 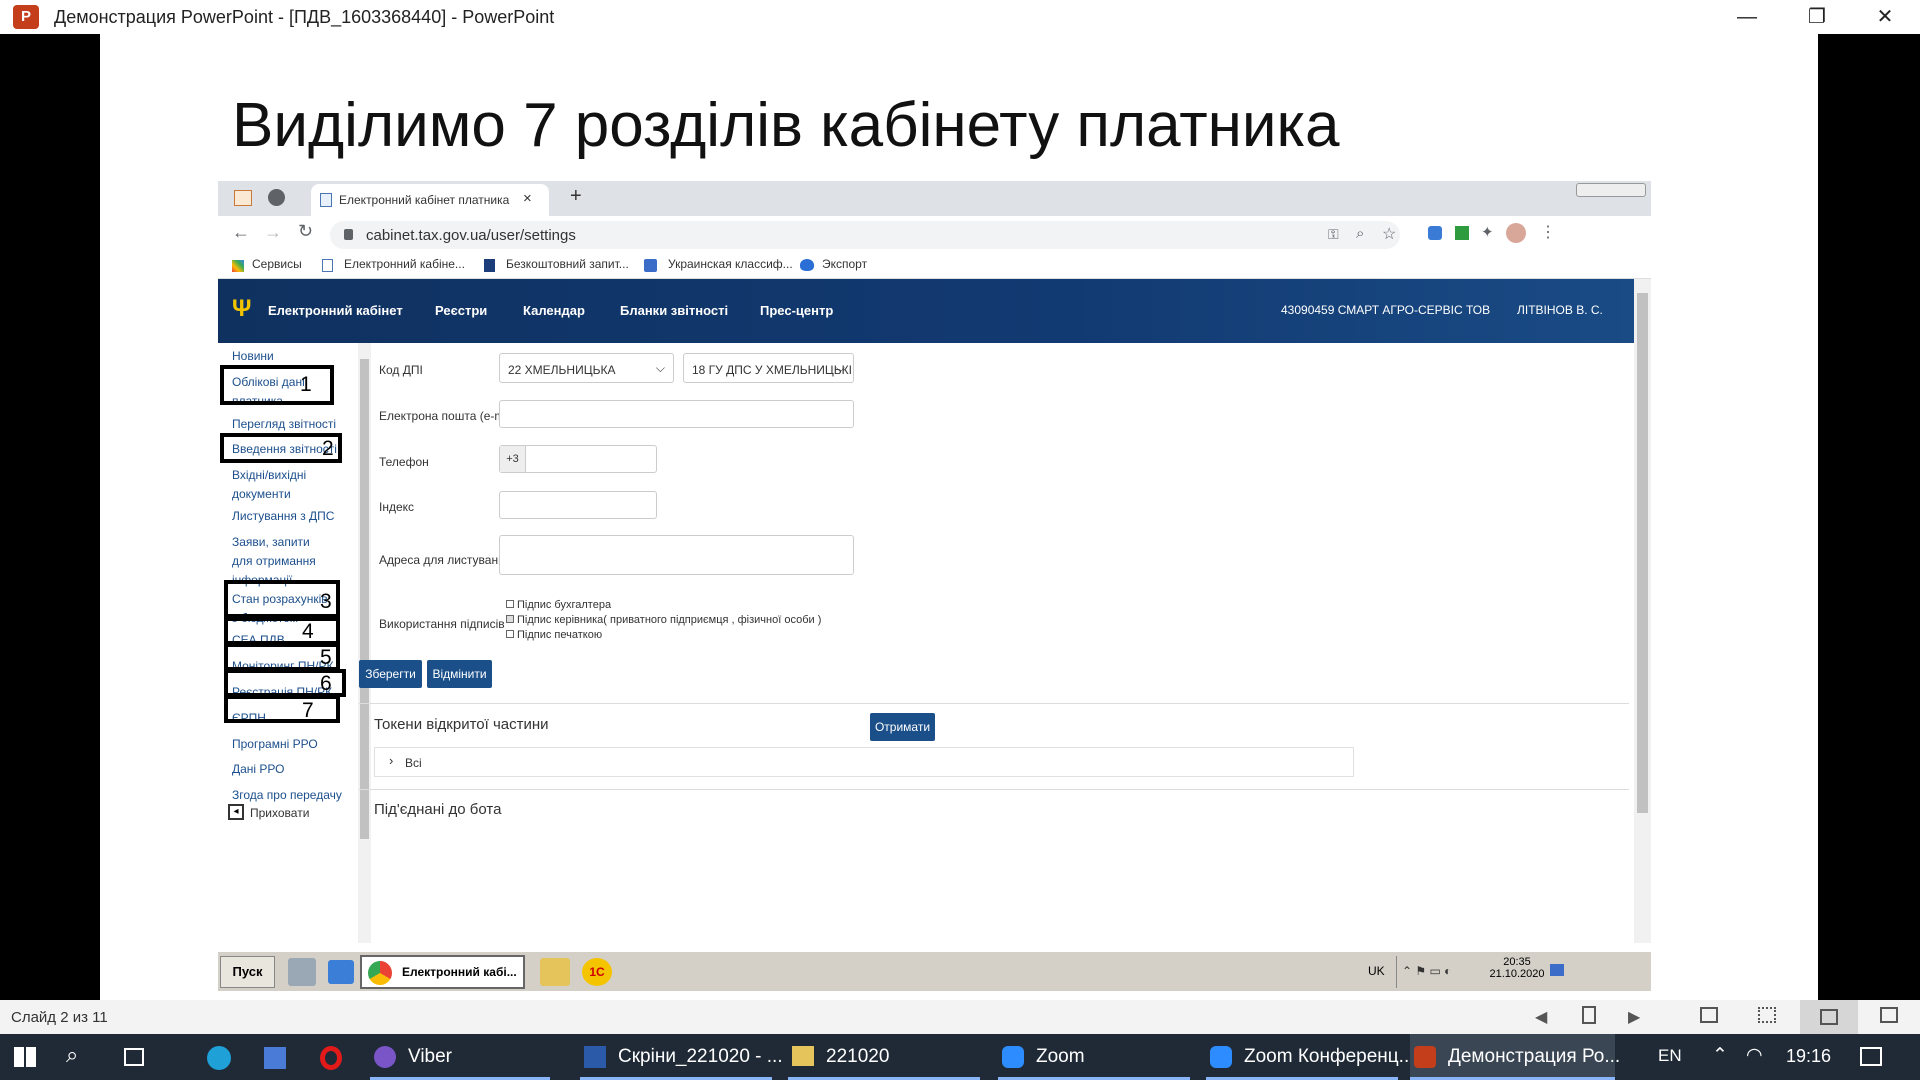 What do you see at coordinates (1720, 1055) in the screenshot?
I see `chevron-up-icon: ⌃` at bounding box center [1720, 1055].